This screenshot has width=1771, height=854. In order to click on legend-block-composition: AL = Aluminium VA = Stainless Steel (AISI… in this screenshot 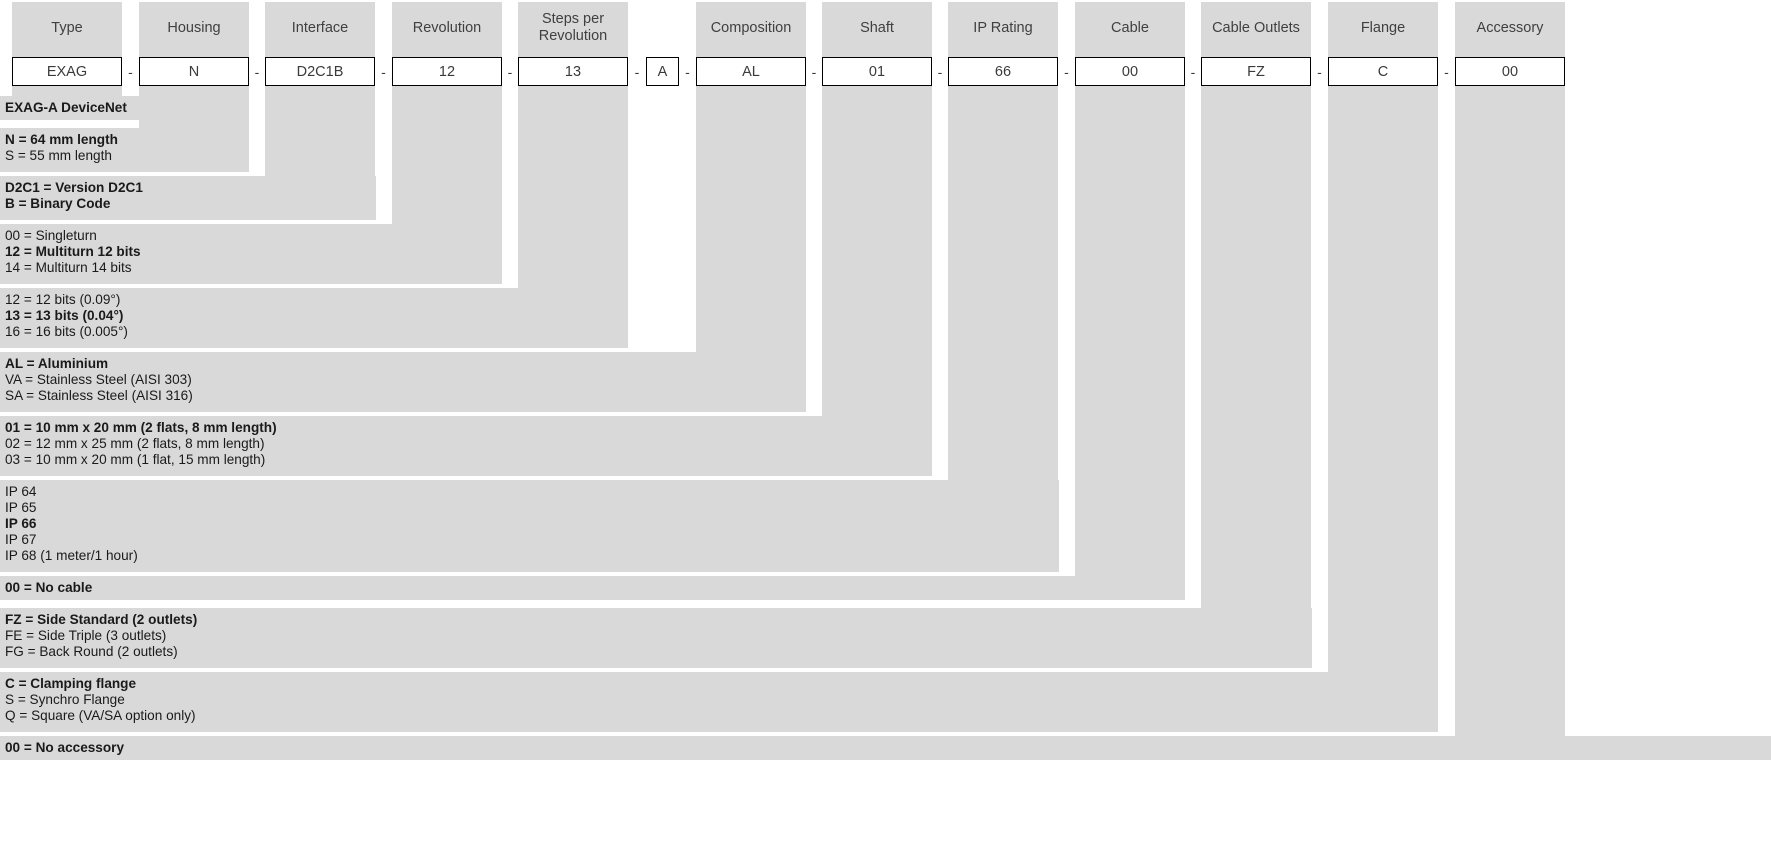, I will do `click(403, 382)`.